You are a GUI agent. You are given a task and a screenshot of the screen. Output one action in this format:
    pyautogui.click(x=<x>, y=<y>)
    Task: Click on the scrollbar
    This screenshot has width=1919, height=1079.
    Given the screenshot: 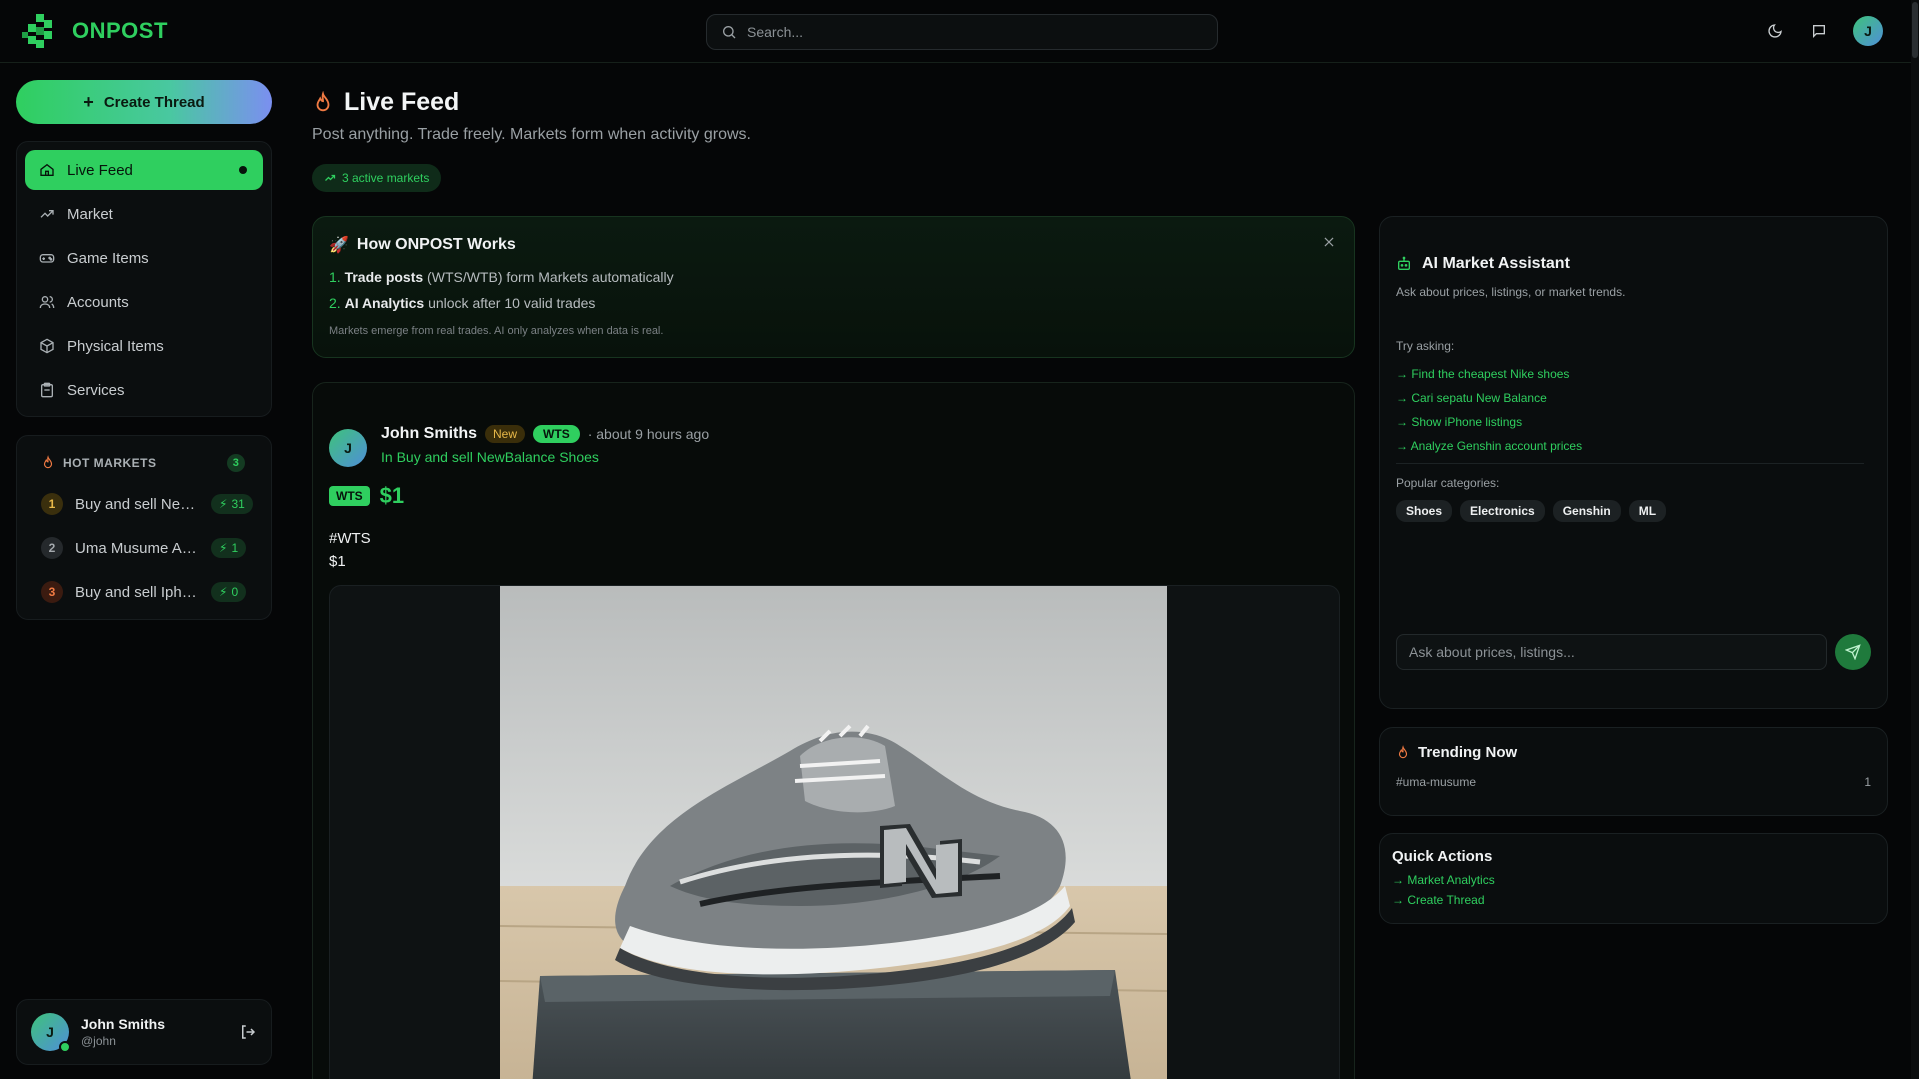 What is the action you would take?
    pyautogui.click(x=1915, y=539)
    